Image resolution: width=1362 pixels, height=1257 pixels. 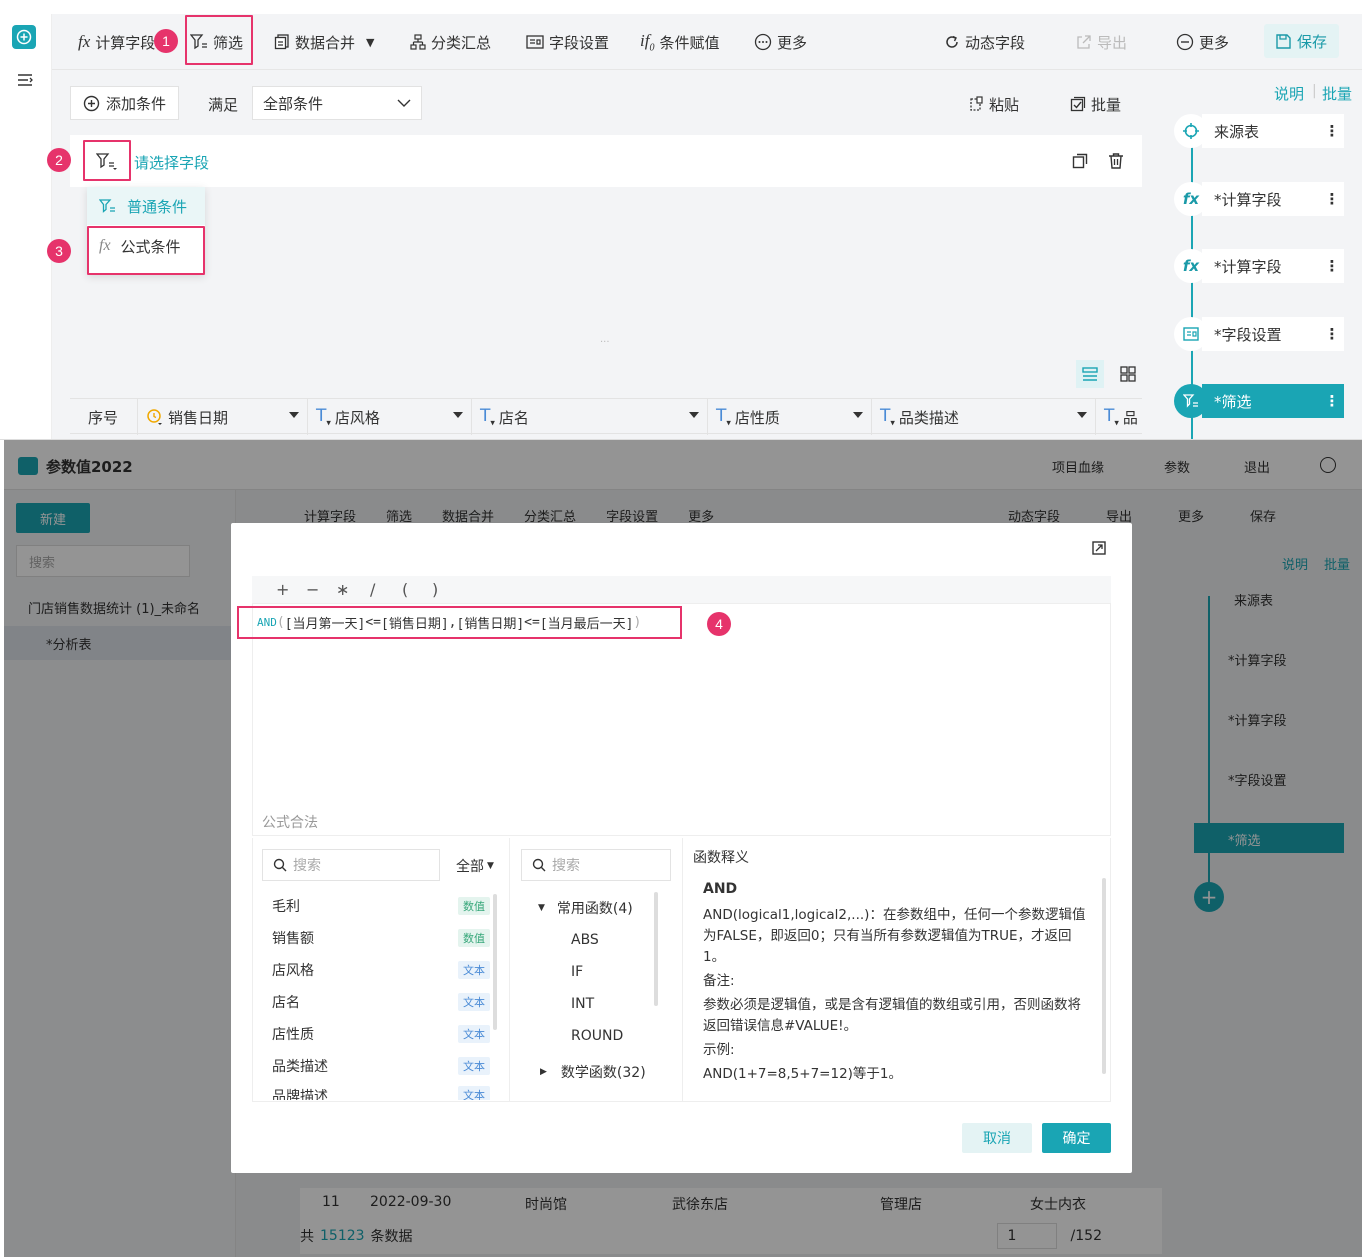 I want to click on data-merge-button: 数据合并 ▼, so click(x=324, y=42).